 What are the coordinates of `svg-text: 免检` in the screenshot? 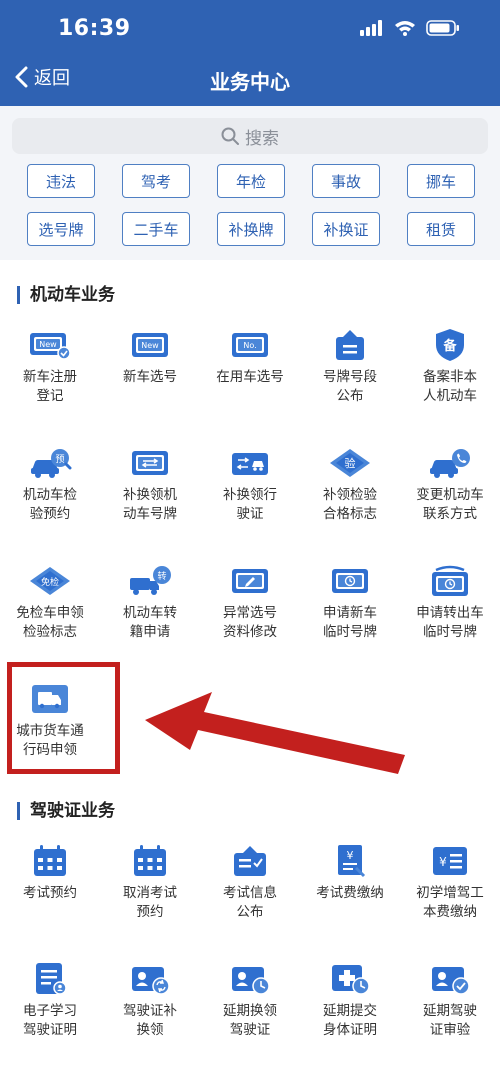 It's located at (50, 582).